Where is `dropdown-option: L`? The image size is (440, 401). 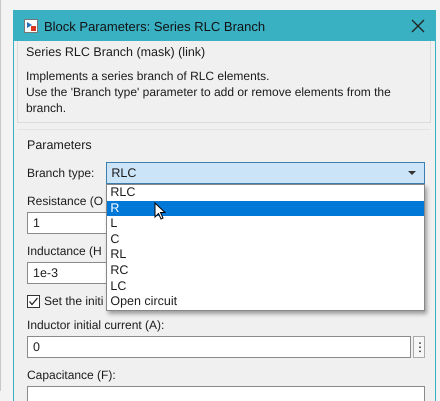 dropdown-option: L is located at coordinates (265, 224).